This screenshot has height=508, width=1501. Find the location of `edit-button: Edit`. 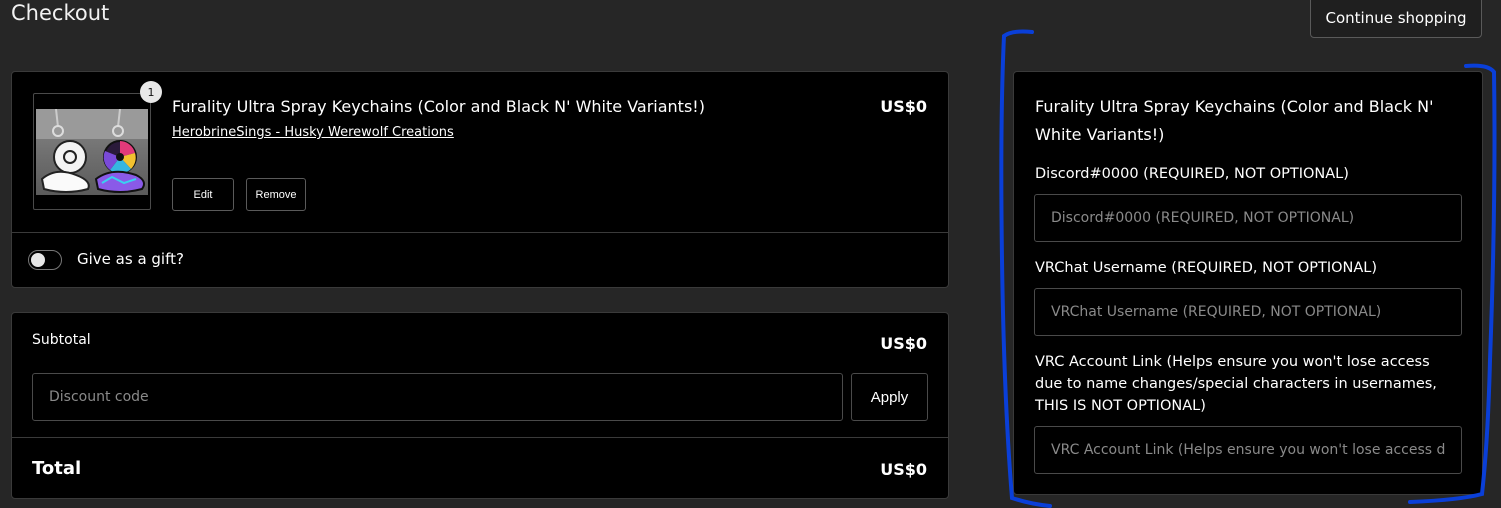

edit-button: Edit is located at coordinates (203, 194).